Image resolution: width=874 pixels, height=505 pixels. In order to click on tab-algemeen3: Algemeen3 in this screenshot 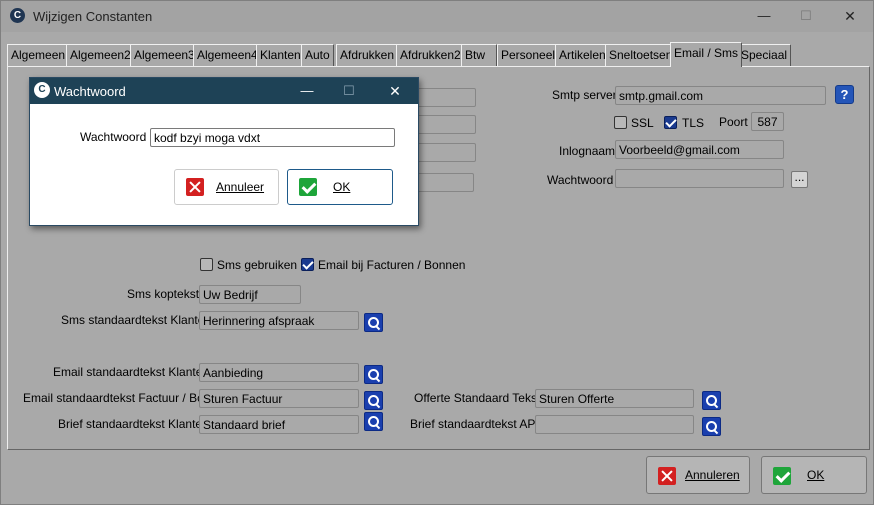, I will do `click(164, 55)`.